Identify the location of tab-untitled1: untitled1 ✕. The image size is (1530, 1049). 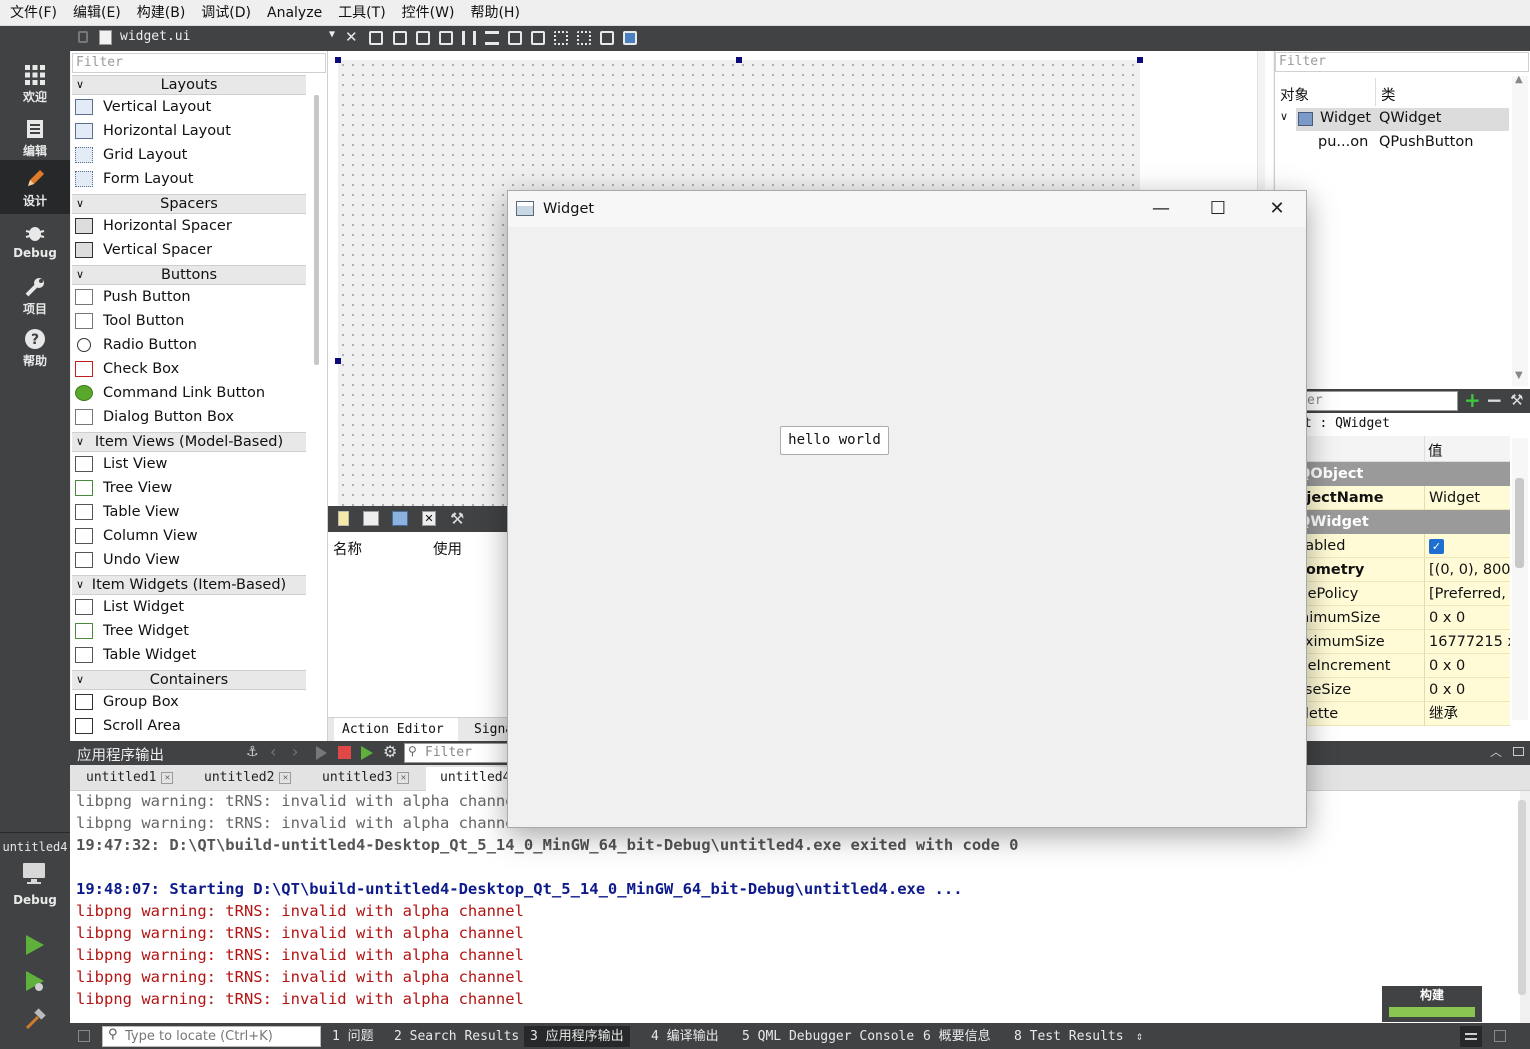
(123, 779).